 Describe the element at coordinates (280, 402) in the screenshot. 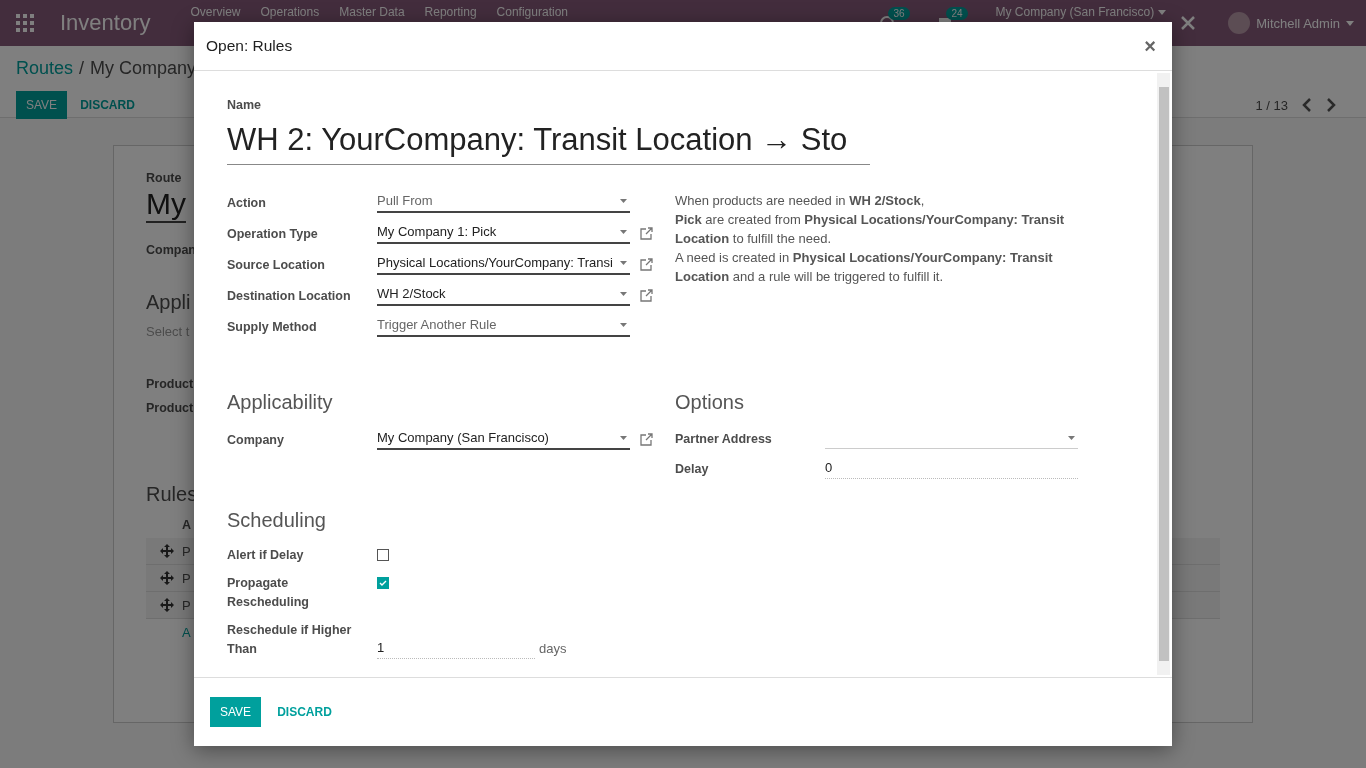

I see `section-title: Applicability` at that location.